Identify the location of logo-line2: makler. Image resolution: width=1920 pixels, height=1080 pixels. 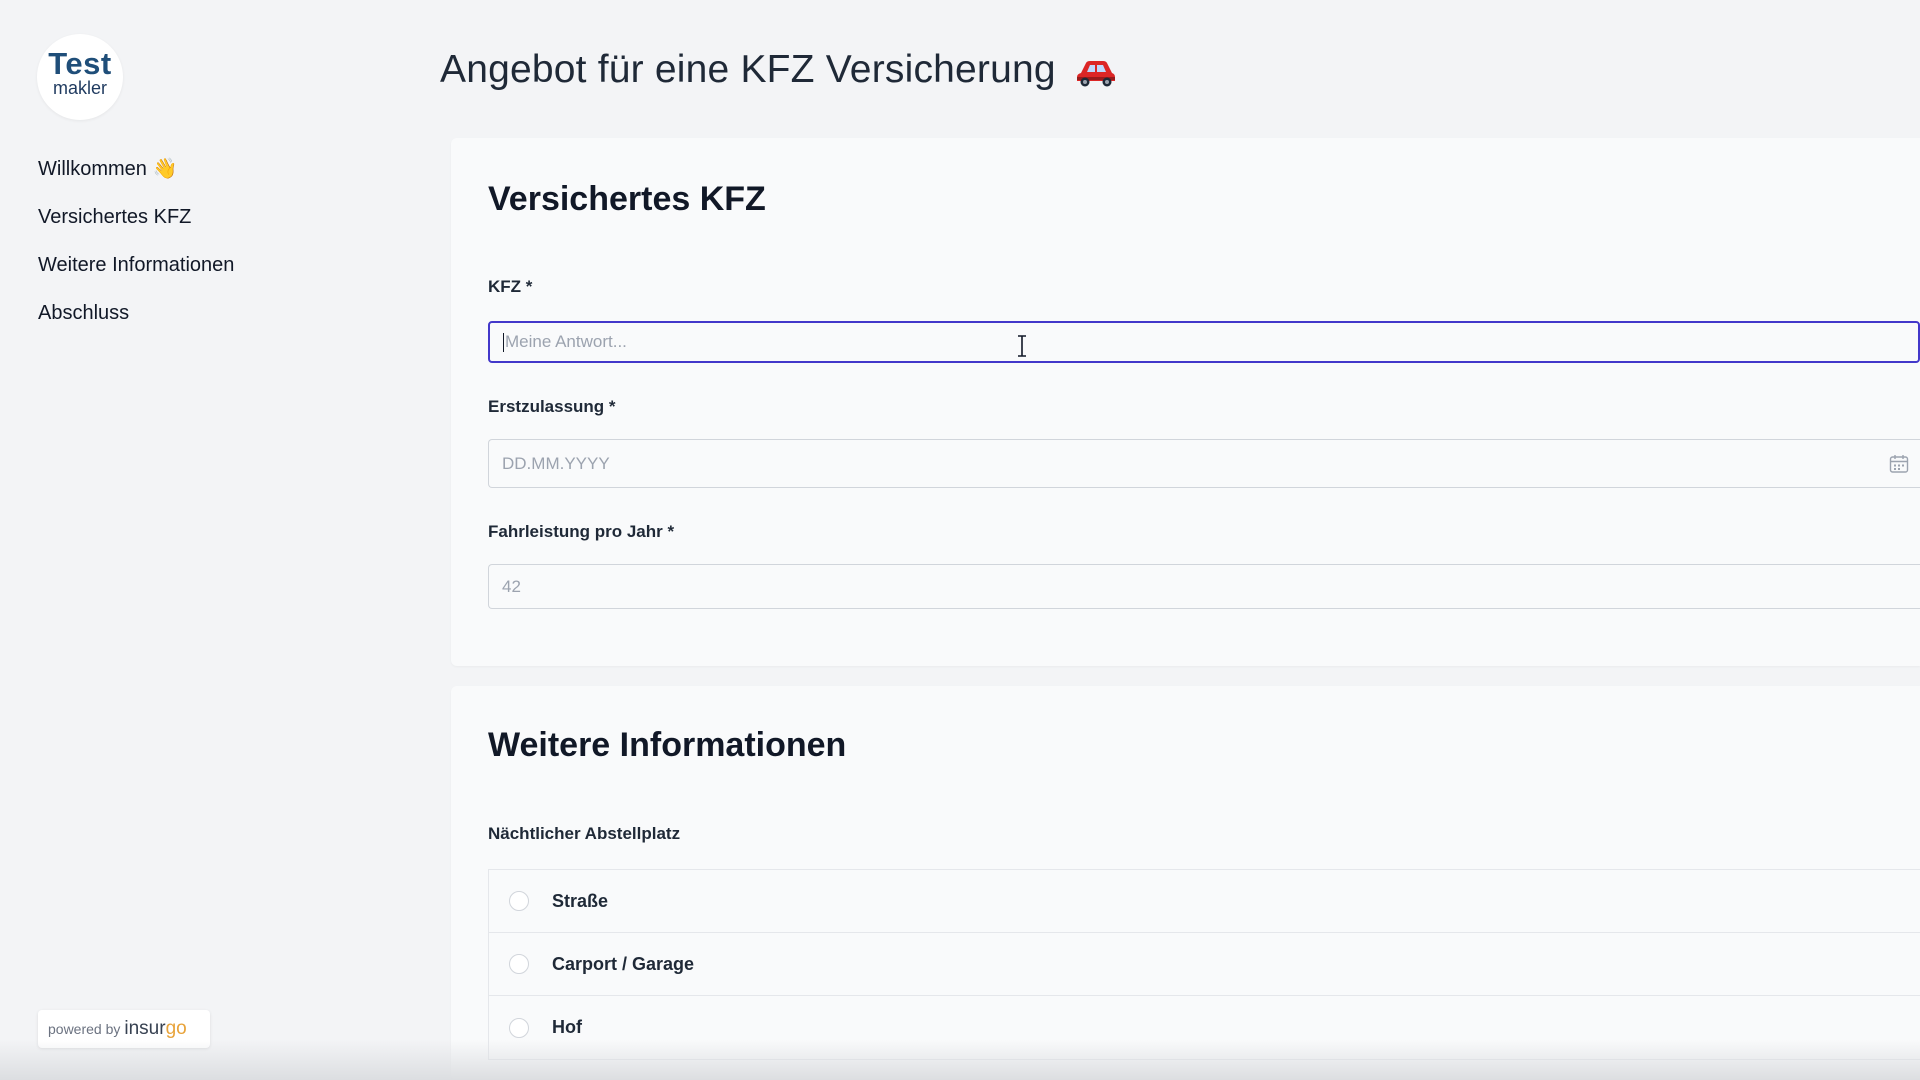
(79, 88).